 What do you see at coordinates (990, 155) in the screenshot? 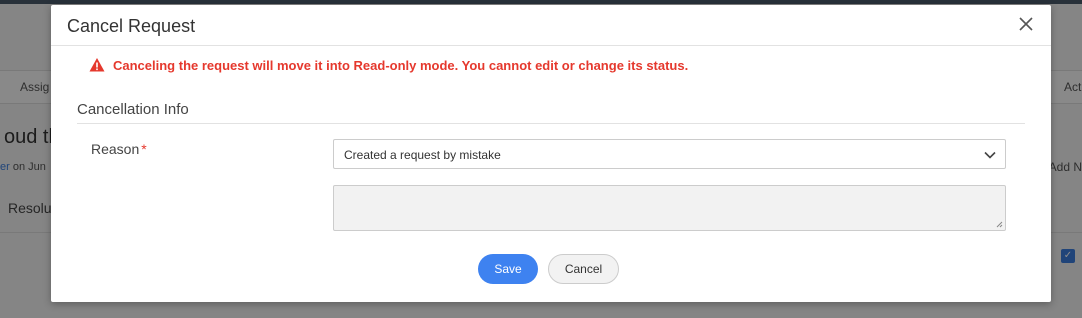
I see `chevron-down-icon` at bounding box center [990, 155].